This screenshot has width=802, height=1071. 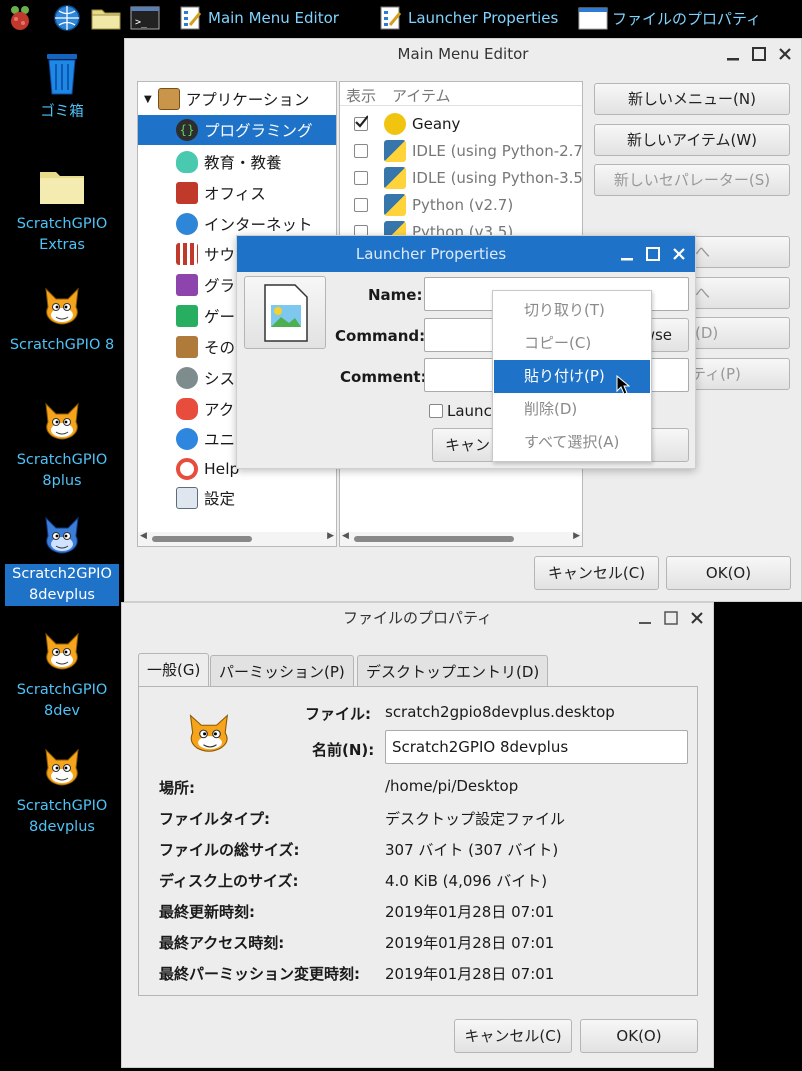 What do you see at coordinates (572, 310) in the screenshot?
I see `menu-item-cut: 切り取り(T)` at bounding box center [572, 310].